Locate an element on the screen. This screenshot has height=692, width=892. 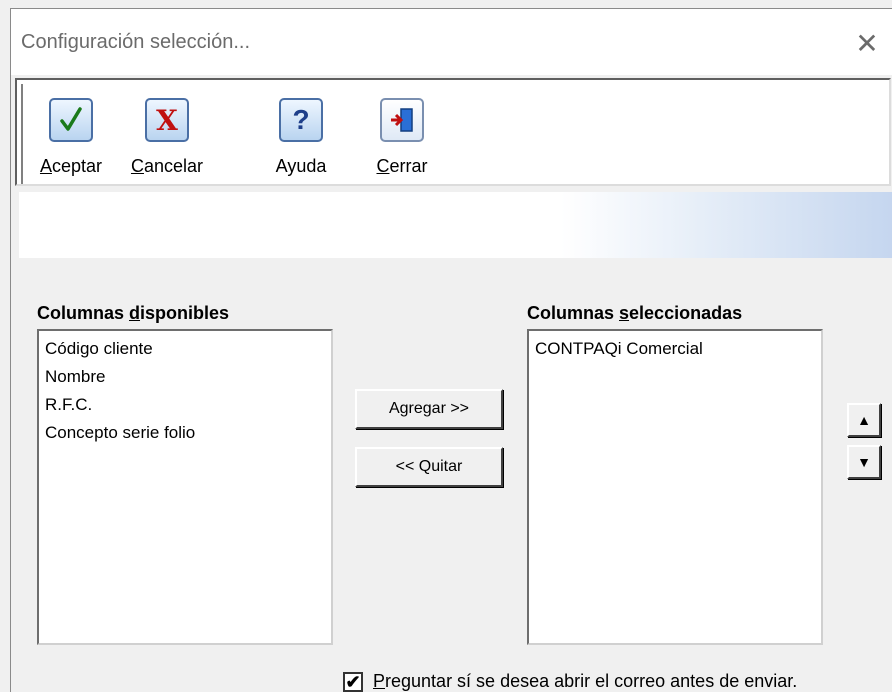
ask-before-send-checkbox: ✔ is located at coordinates (353, 681).